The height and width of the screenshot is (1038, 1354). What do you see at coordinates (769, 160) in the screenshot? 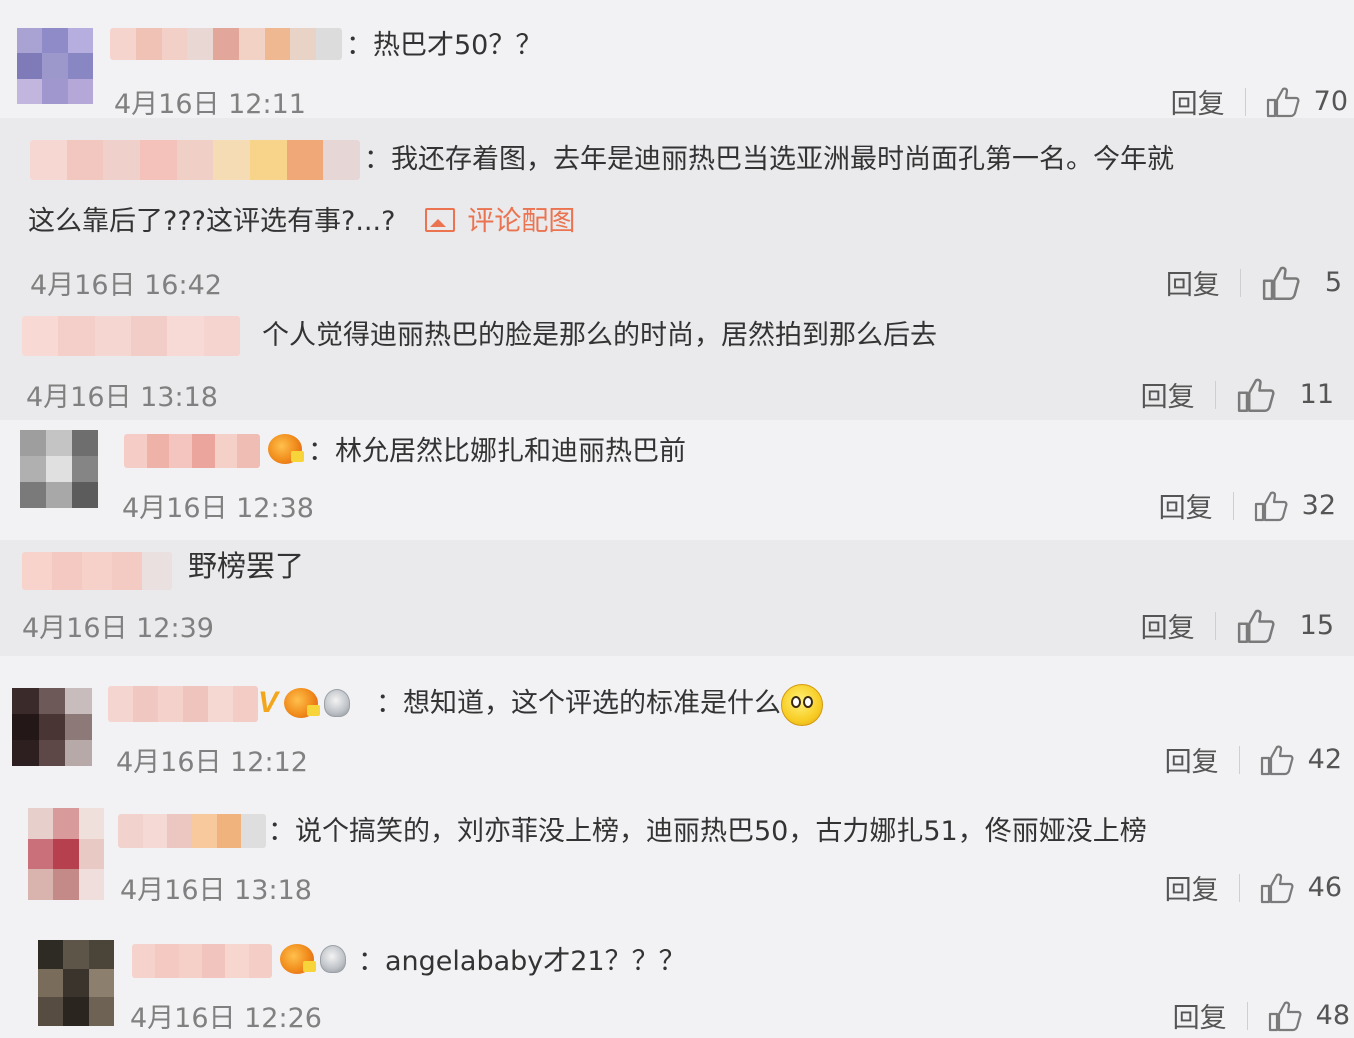
I see `comment-text: ：我还存着图，去年是迪丽热巴当选亚洲最时尚面孔第一名。今年就` at bounding box center [769, 160].